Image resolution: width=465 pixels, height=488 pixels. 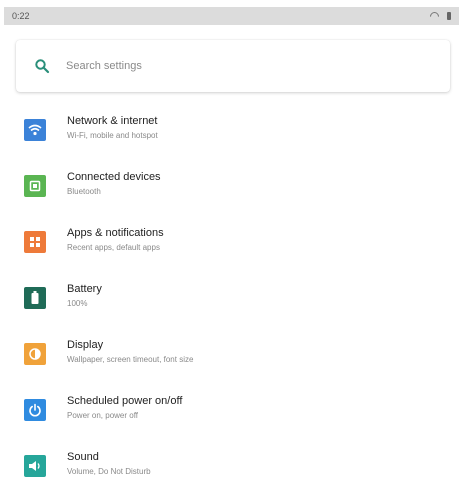 I want to click on settings-item-connected-devices: Connected devices Bluetooth, so click(x=232, y=186).